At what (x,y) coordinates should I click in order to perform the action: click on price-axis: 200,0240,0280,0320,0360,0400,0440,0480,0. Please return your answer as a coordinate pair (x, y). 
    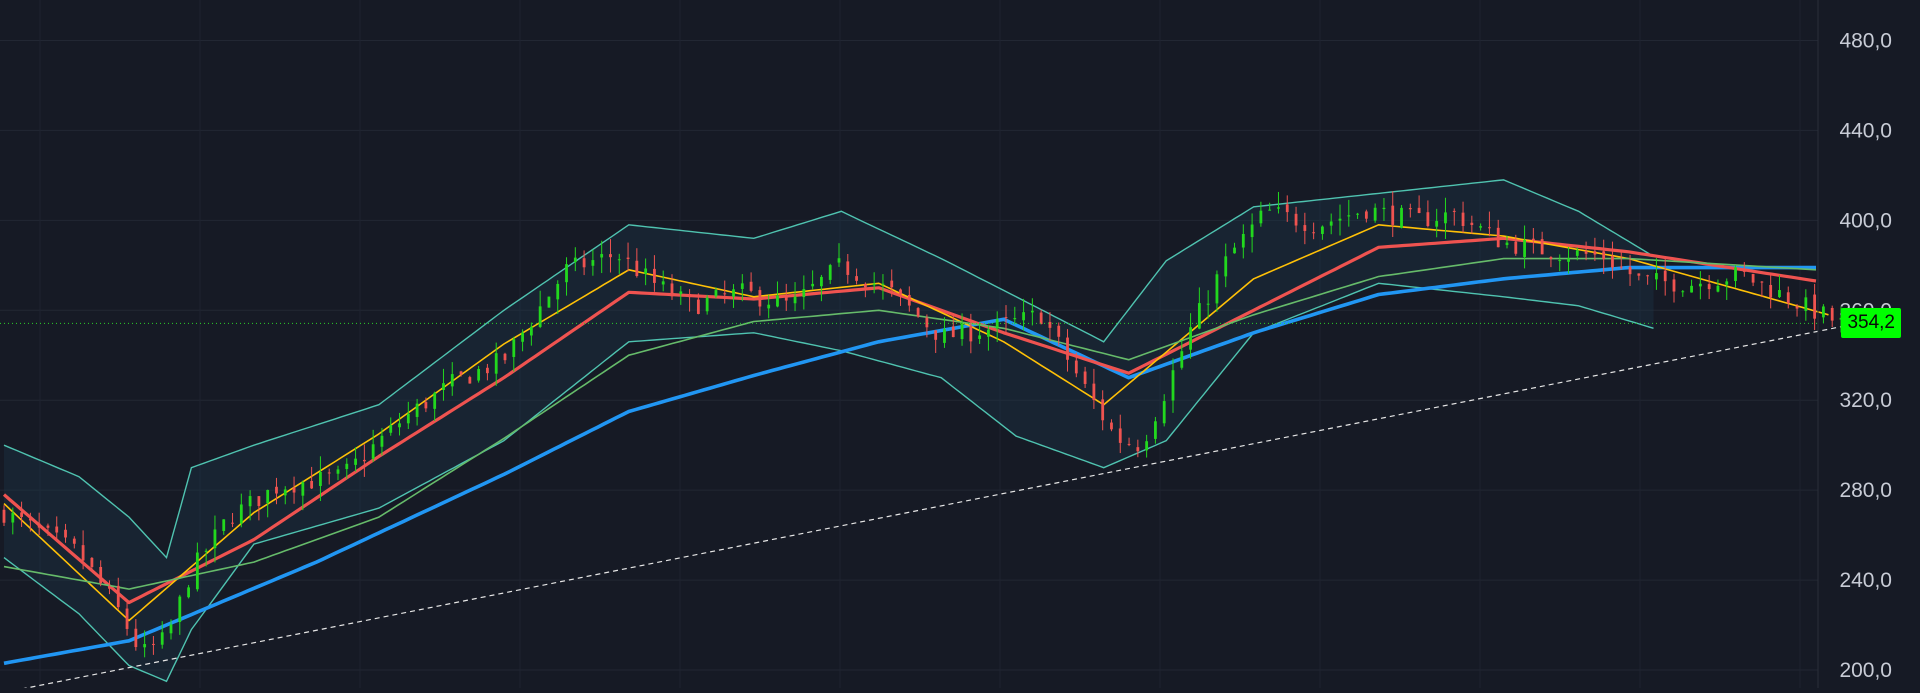
    Looking at the image, I should click on (1854, 344).